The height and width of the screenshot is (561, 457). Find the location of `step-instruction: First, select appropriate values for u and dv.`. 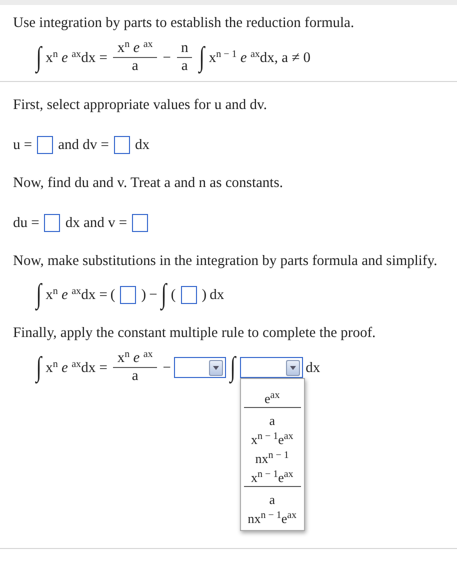

step-instruction: First, select appropriate values for u and dv. is located at coordinates (140, 105).